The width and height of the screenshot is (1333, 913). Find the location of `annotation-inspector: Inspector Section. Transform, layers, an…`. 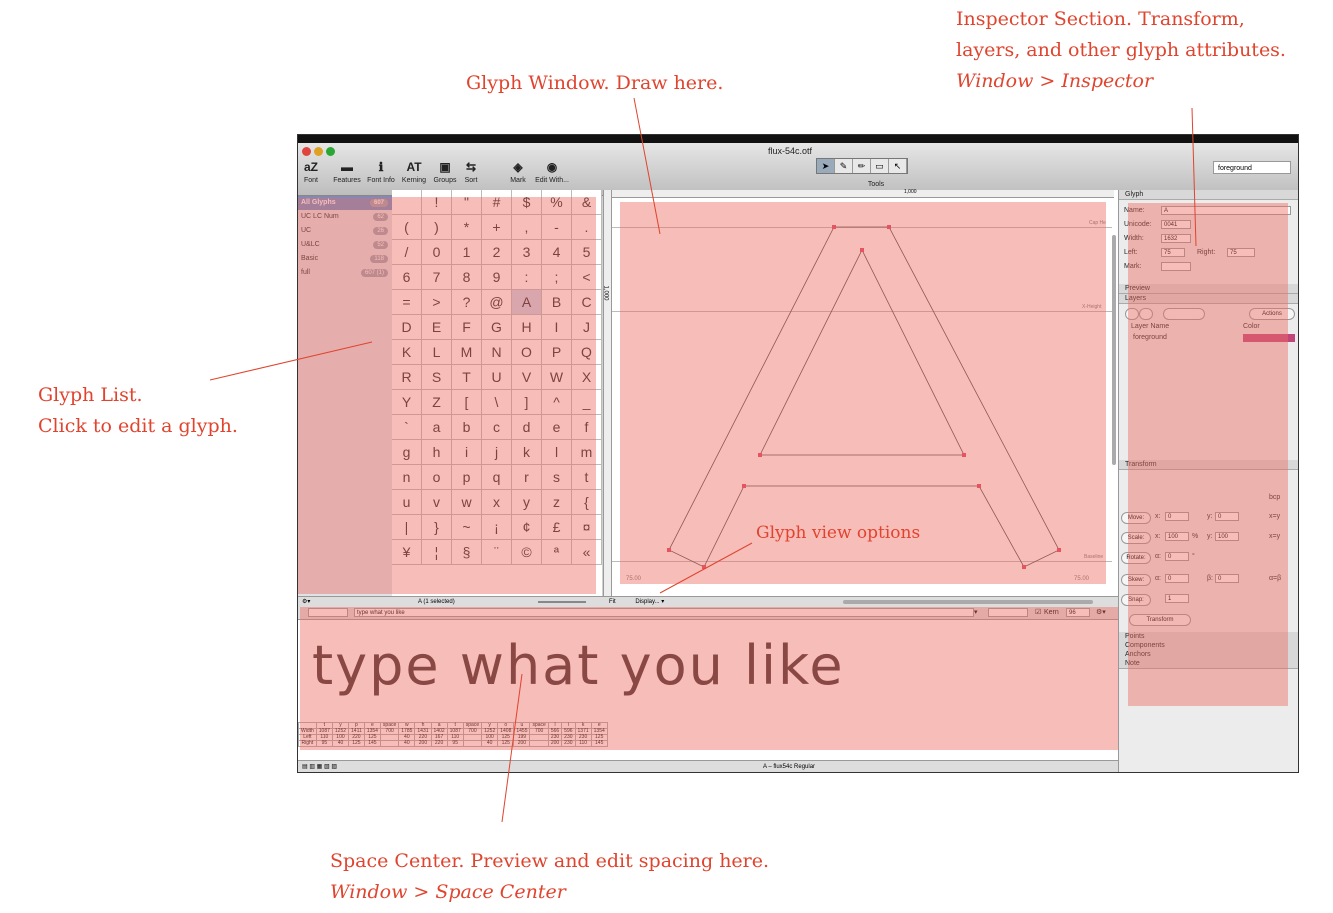

annotation-inspector: Inspector Section. Transform, layers, an… is located at coordinates (1121, 50).